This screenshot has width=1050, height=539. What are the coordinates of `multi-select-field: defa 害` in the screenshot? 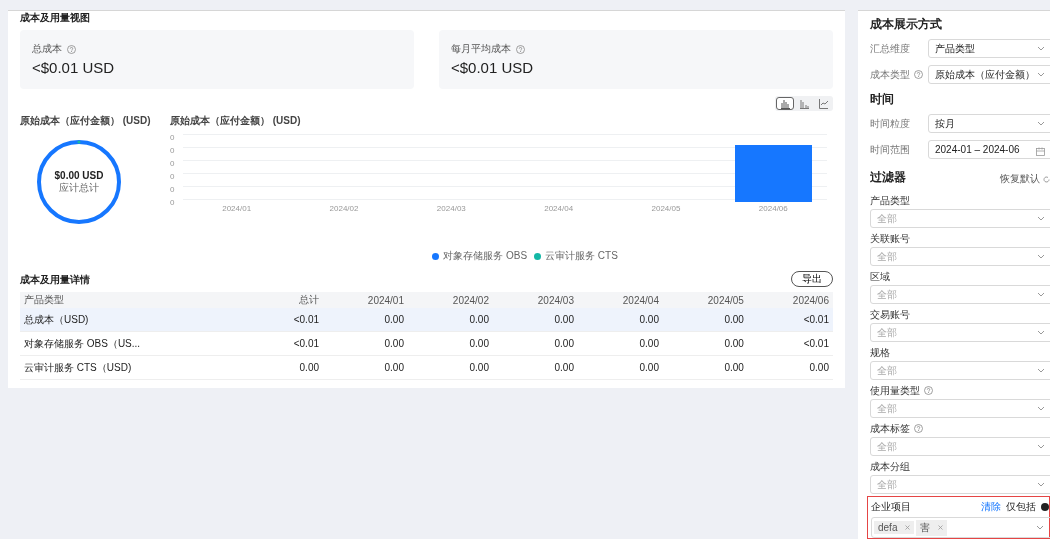 It's located at (960, 527).